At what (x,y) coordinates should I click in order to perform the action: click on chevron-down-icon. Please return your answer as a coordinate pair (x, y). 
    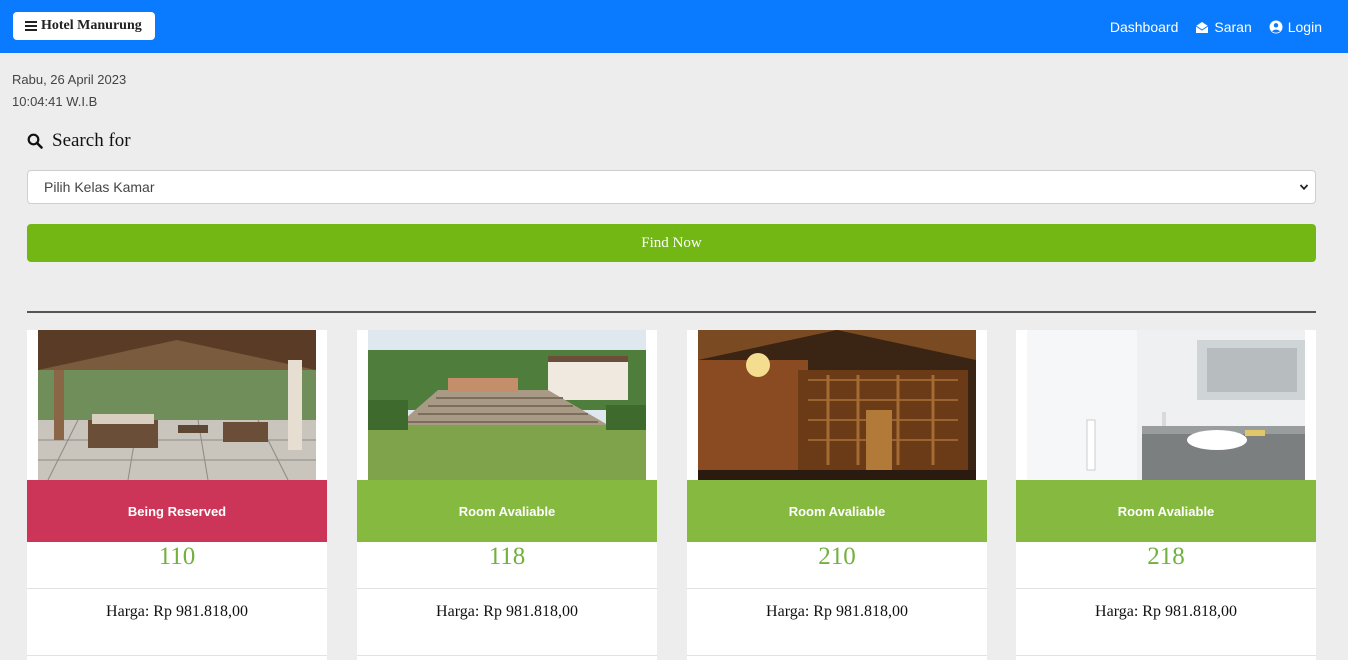
    Looking at the image, I should click on (1304, 187).